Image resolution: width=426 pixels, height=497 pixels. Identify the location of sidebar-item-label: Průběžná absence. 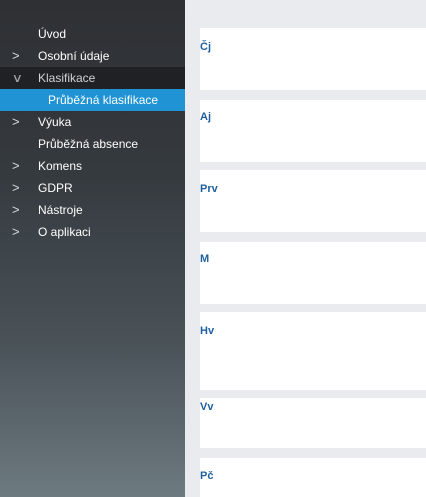
(88, 144).